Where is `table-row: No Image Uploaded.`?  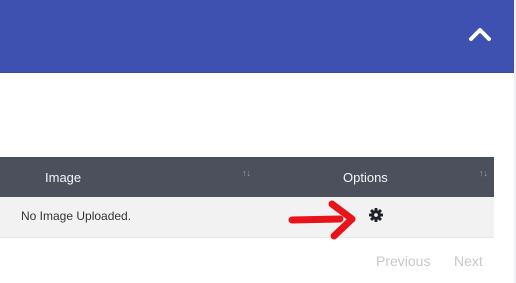 table-row: No Image Uploaded. is located at coordinates (247, 217).